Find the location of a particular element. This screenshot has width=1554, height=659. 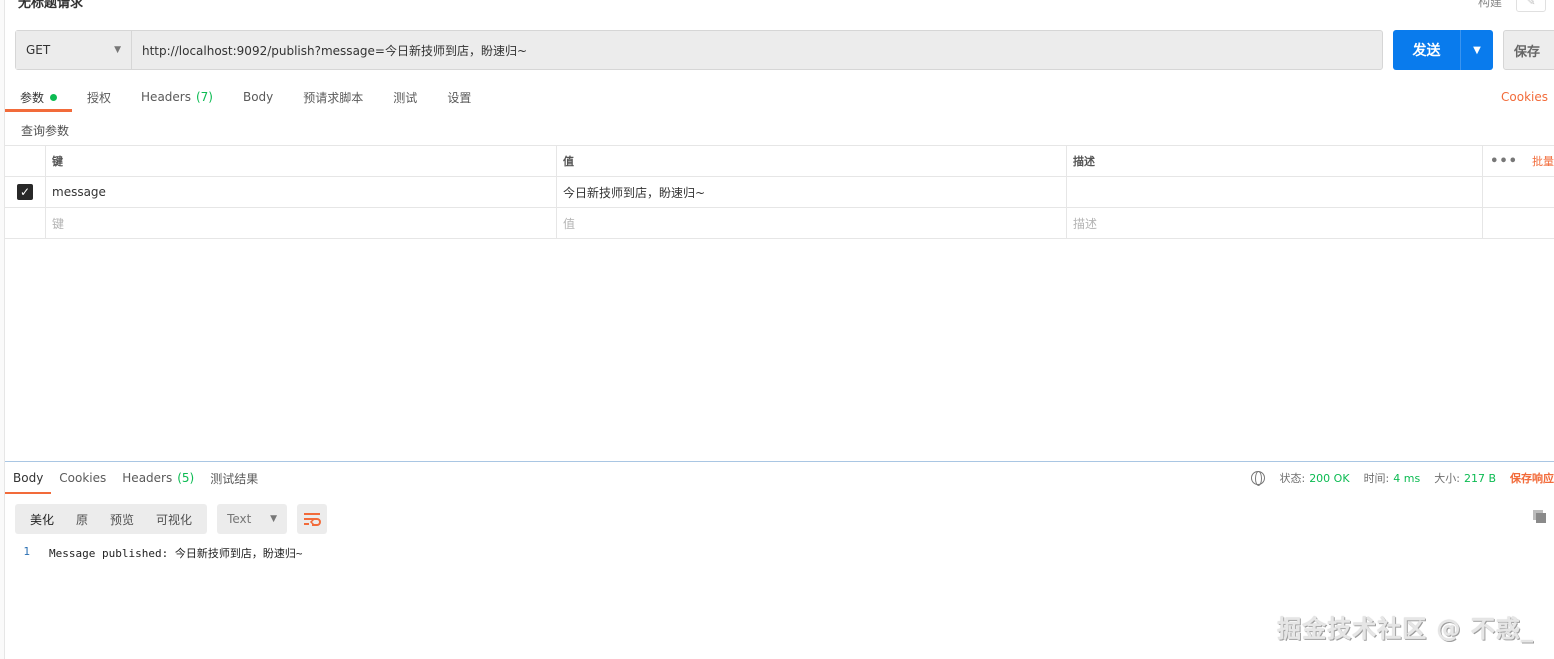

time-info: 时间: 4 ms is located at coordinates (1392, 478).